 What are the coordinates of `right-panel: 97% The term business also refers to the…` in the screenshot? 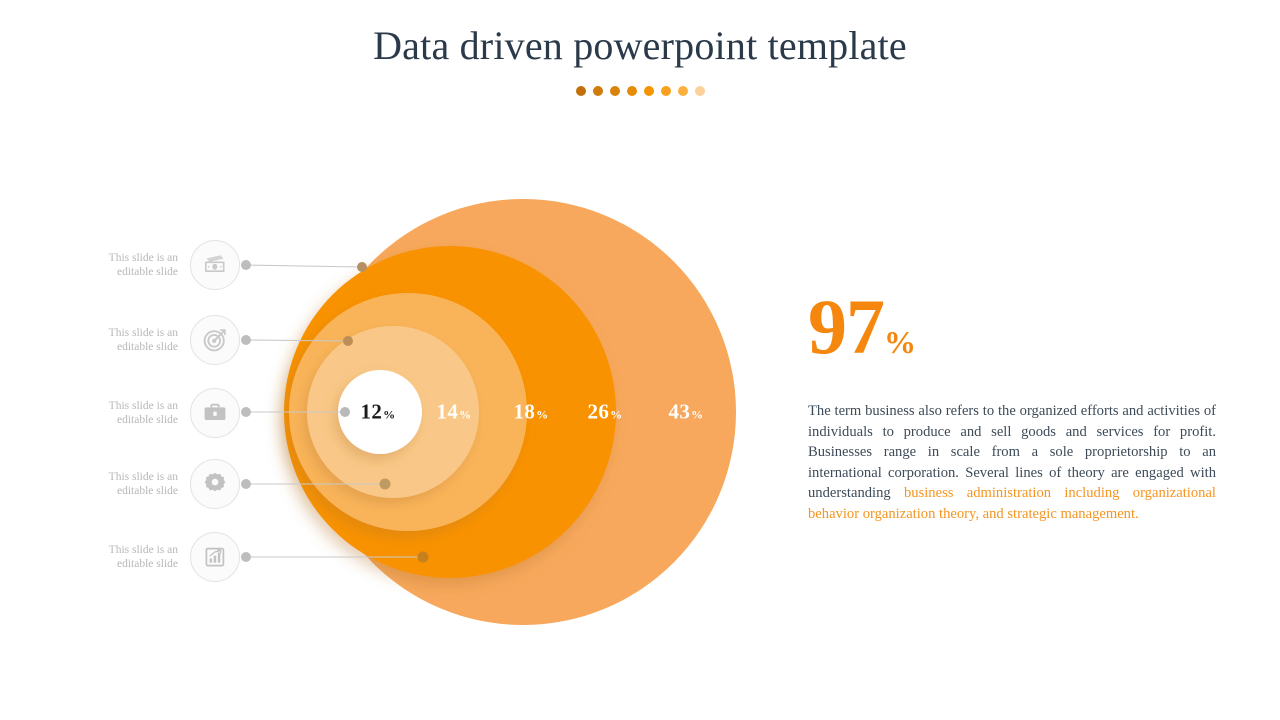 It's located at (1012, 406).